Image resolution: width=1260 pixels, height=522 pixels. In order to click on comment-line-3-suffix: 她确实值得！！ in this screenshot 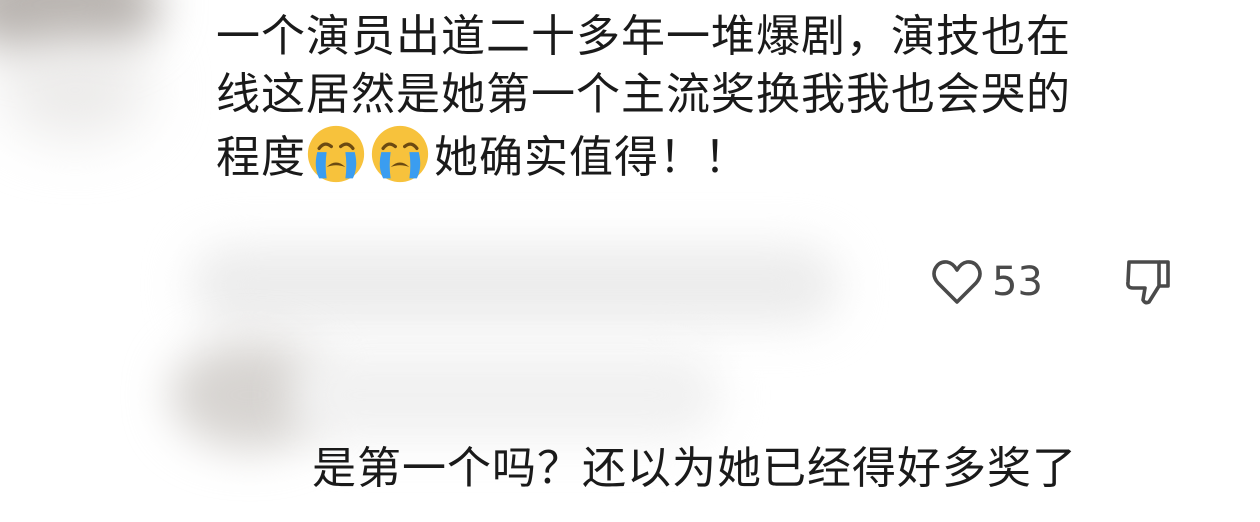, I will do `click(591, 157)`.